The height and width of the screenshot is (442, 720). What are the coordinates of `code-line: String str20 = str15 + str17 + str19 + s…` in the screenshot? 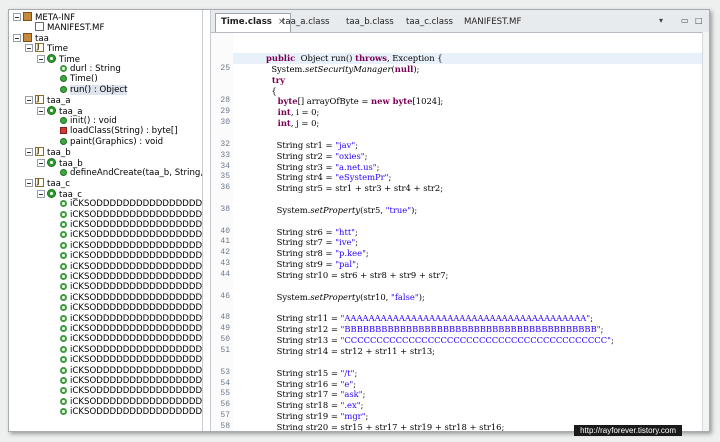 It's located at (385, 426).